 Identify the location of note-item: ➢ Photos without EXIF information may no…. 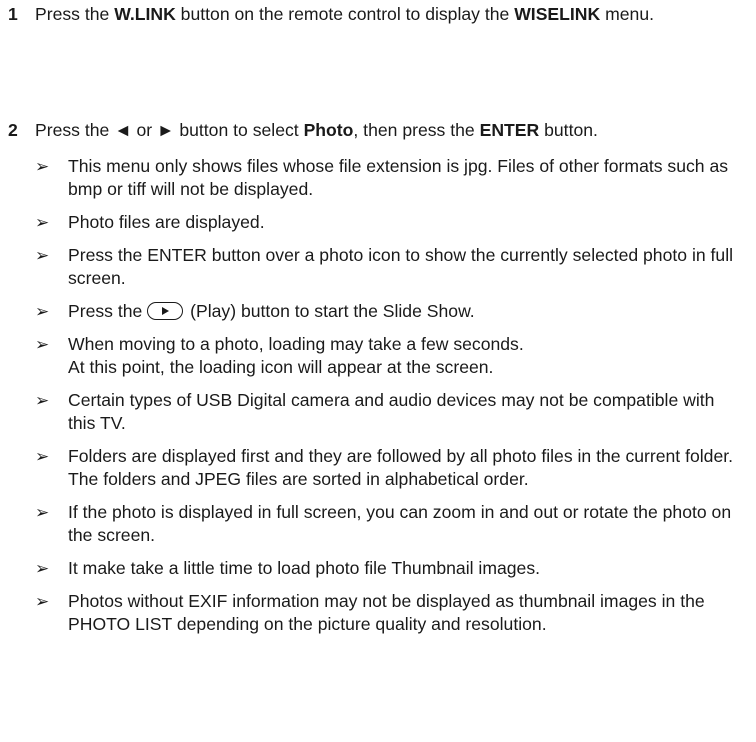
(385, 613).